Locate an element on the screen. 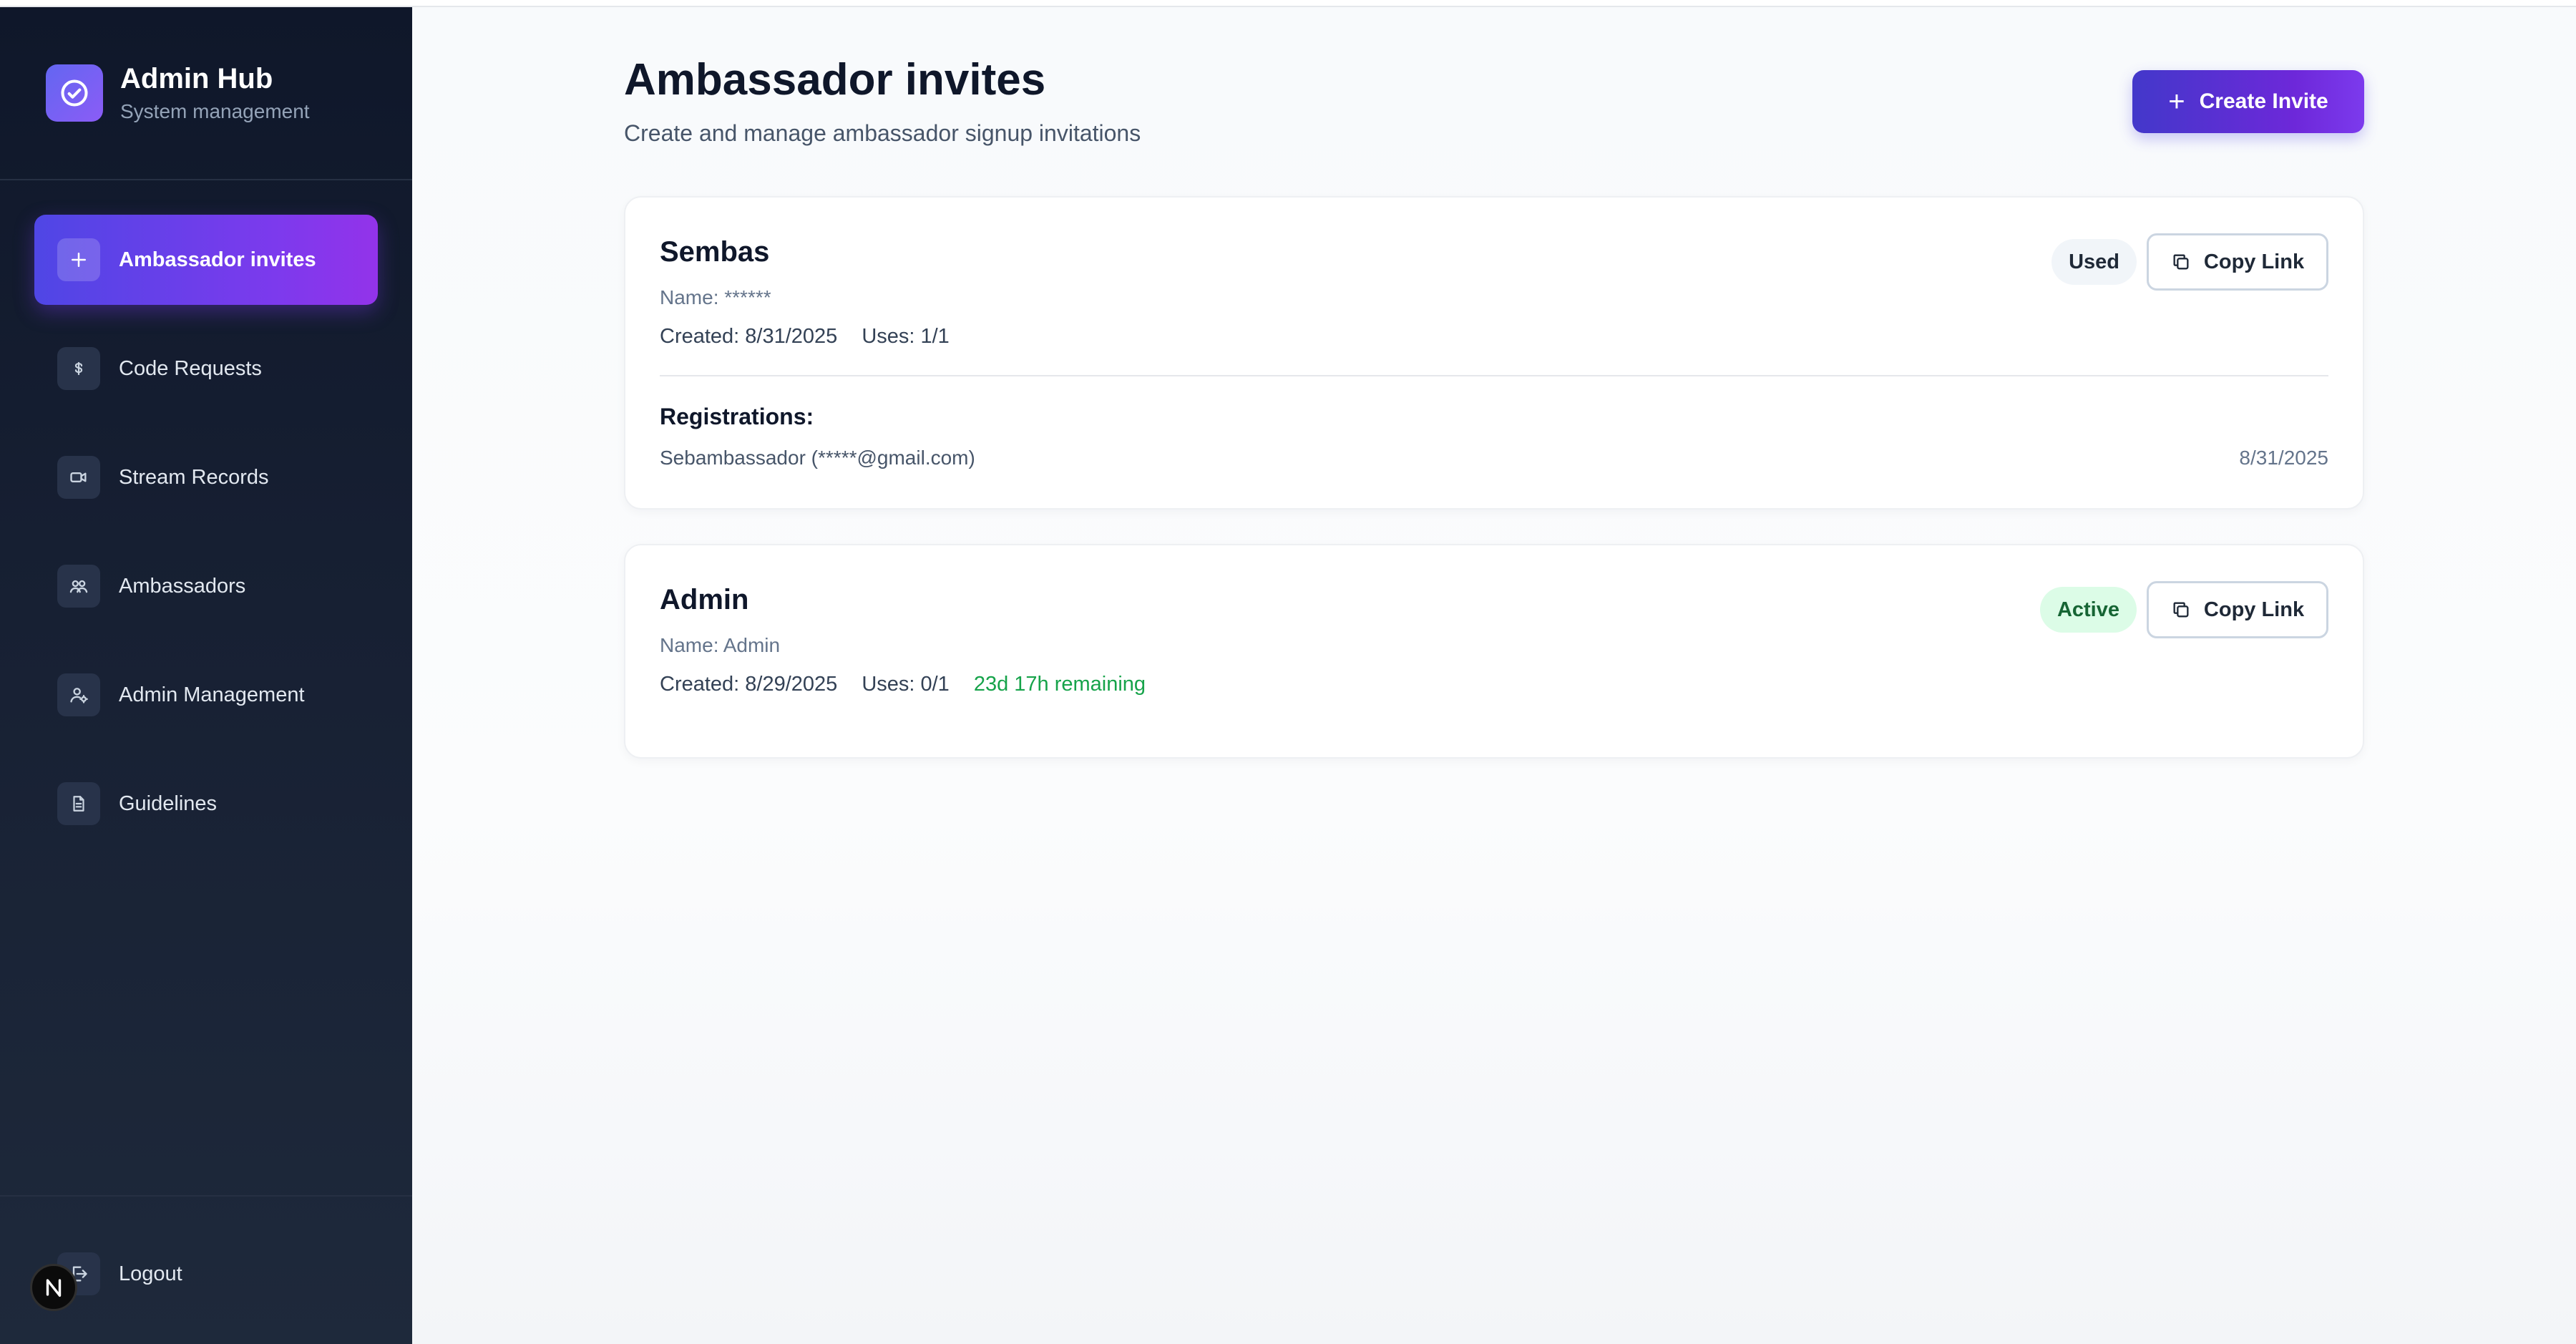 The image size is (2576, 1344). sidebar-item-stream-records: Stream Records is located at coordinates (206, 477).